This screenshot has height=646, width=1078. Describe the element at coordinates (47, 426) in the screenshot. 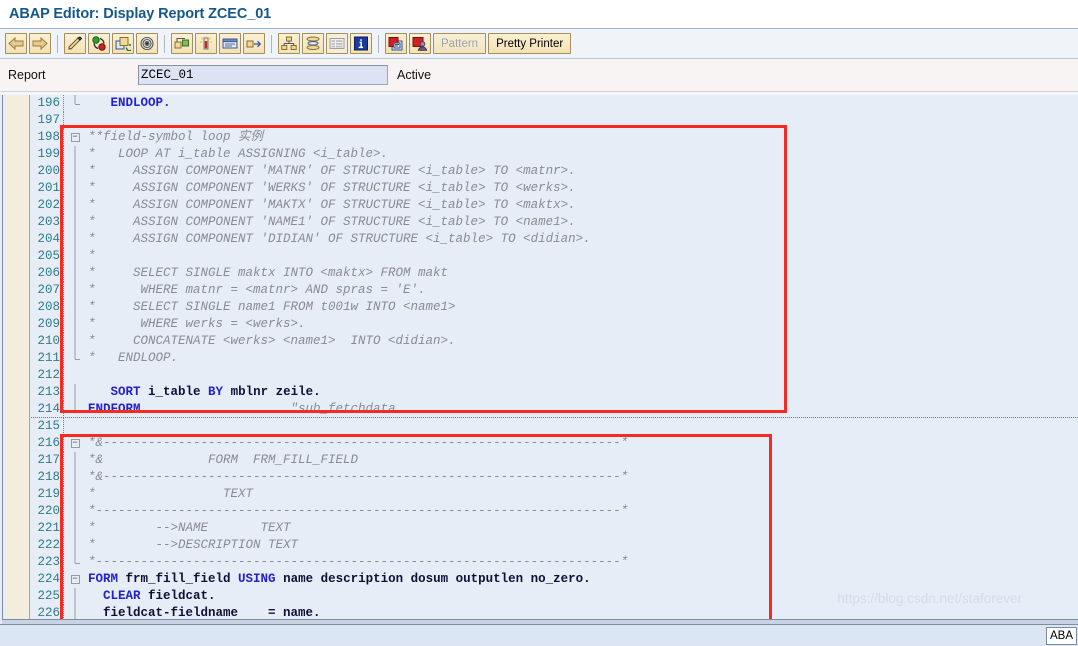

I see `line-number: 215` at that location.